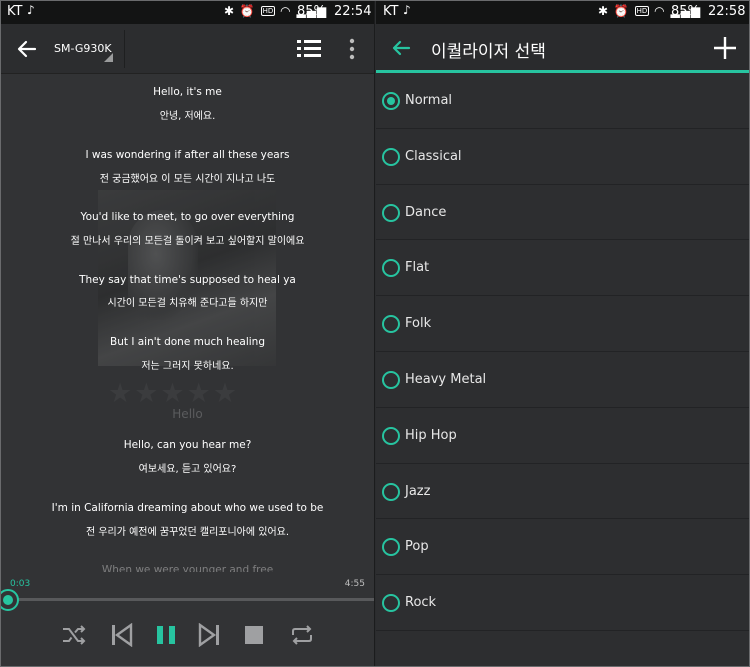 This screenshot has height=667, width=750. I want to click on preset-item-rock: Rock, so click(563, 603).